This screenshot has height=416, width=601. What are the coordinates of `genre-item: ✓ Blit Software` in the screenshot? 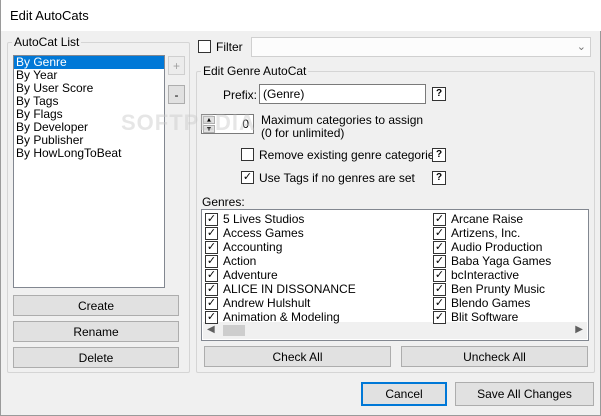 It's located at (475, 317).